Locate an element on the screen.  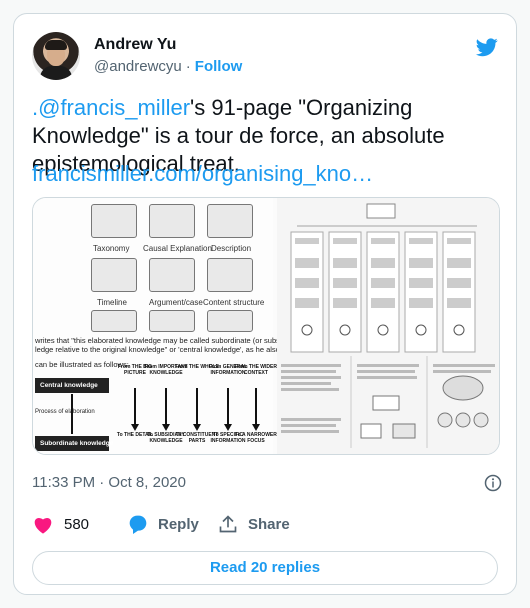
heart-icon is located at coordinates (43, 525).